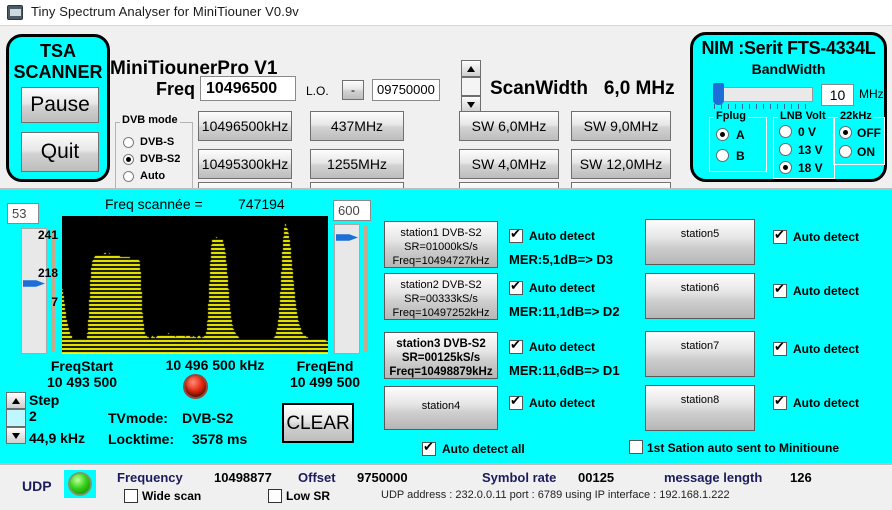 Image resolution: width=892 pixels, height=510 pixels. What do you see at coordinates (150, 120) in the screenshot?
I see `dvb-mode-label: DVB mode` at bounding box center [150, 120].